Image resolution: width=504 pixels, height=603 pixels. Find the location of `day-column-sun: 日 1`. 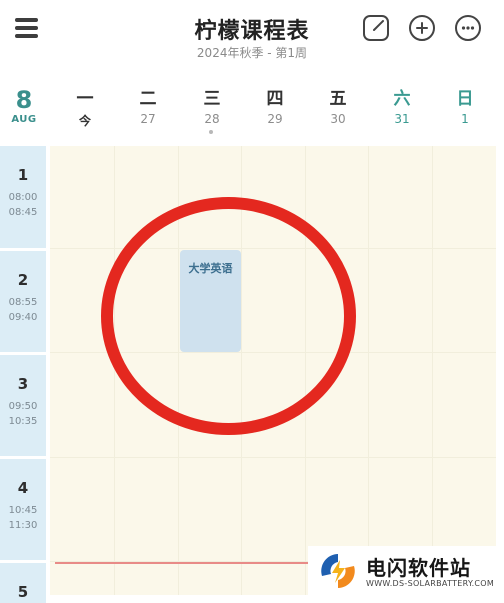

day-column-sun: 日 1 is located at coordinates (465, 107).